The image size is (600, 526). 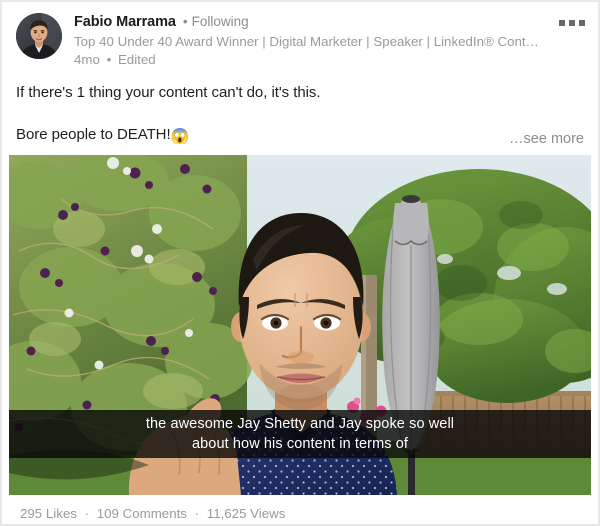 I want to click on scream-emoji: 😱, so click(x=180, y=136).